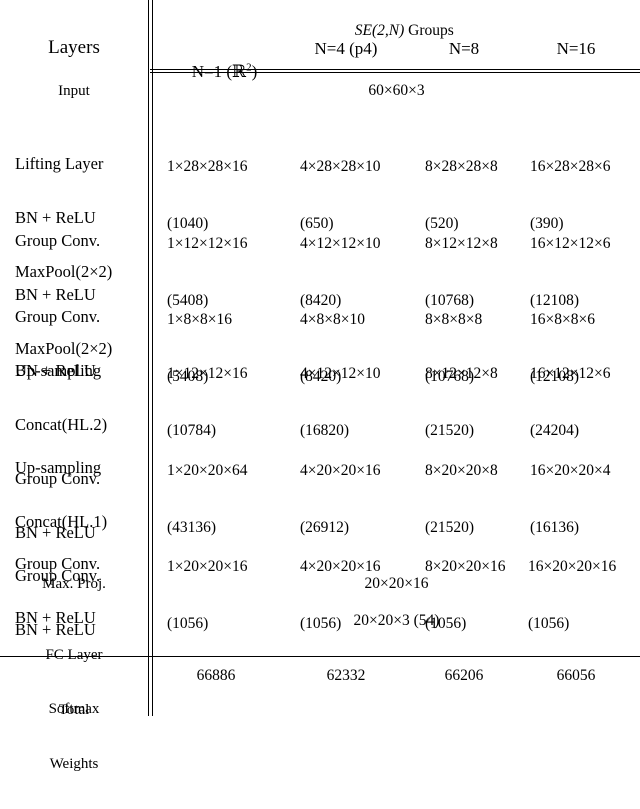  I want to click on cell-shape: 8×20×20×16, so click(465, 566).